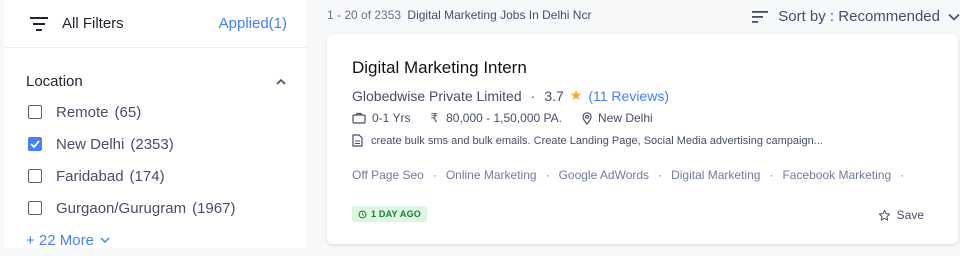 This screenshot has height=256, width=960. Describe the element at coordinates (760, 16) in the screenshot. I see `sort-icon` at that location.